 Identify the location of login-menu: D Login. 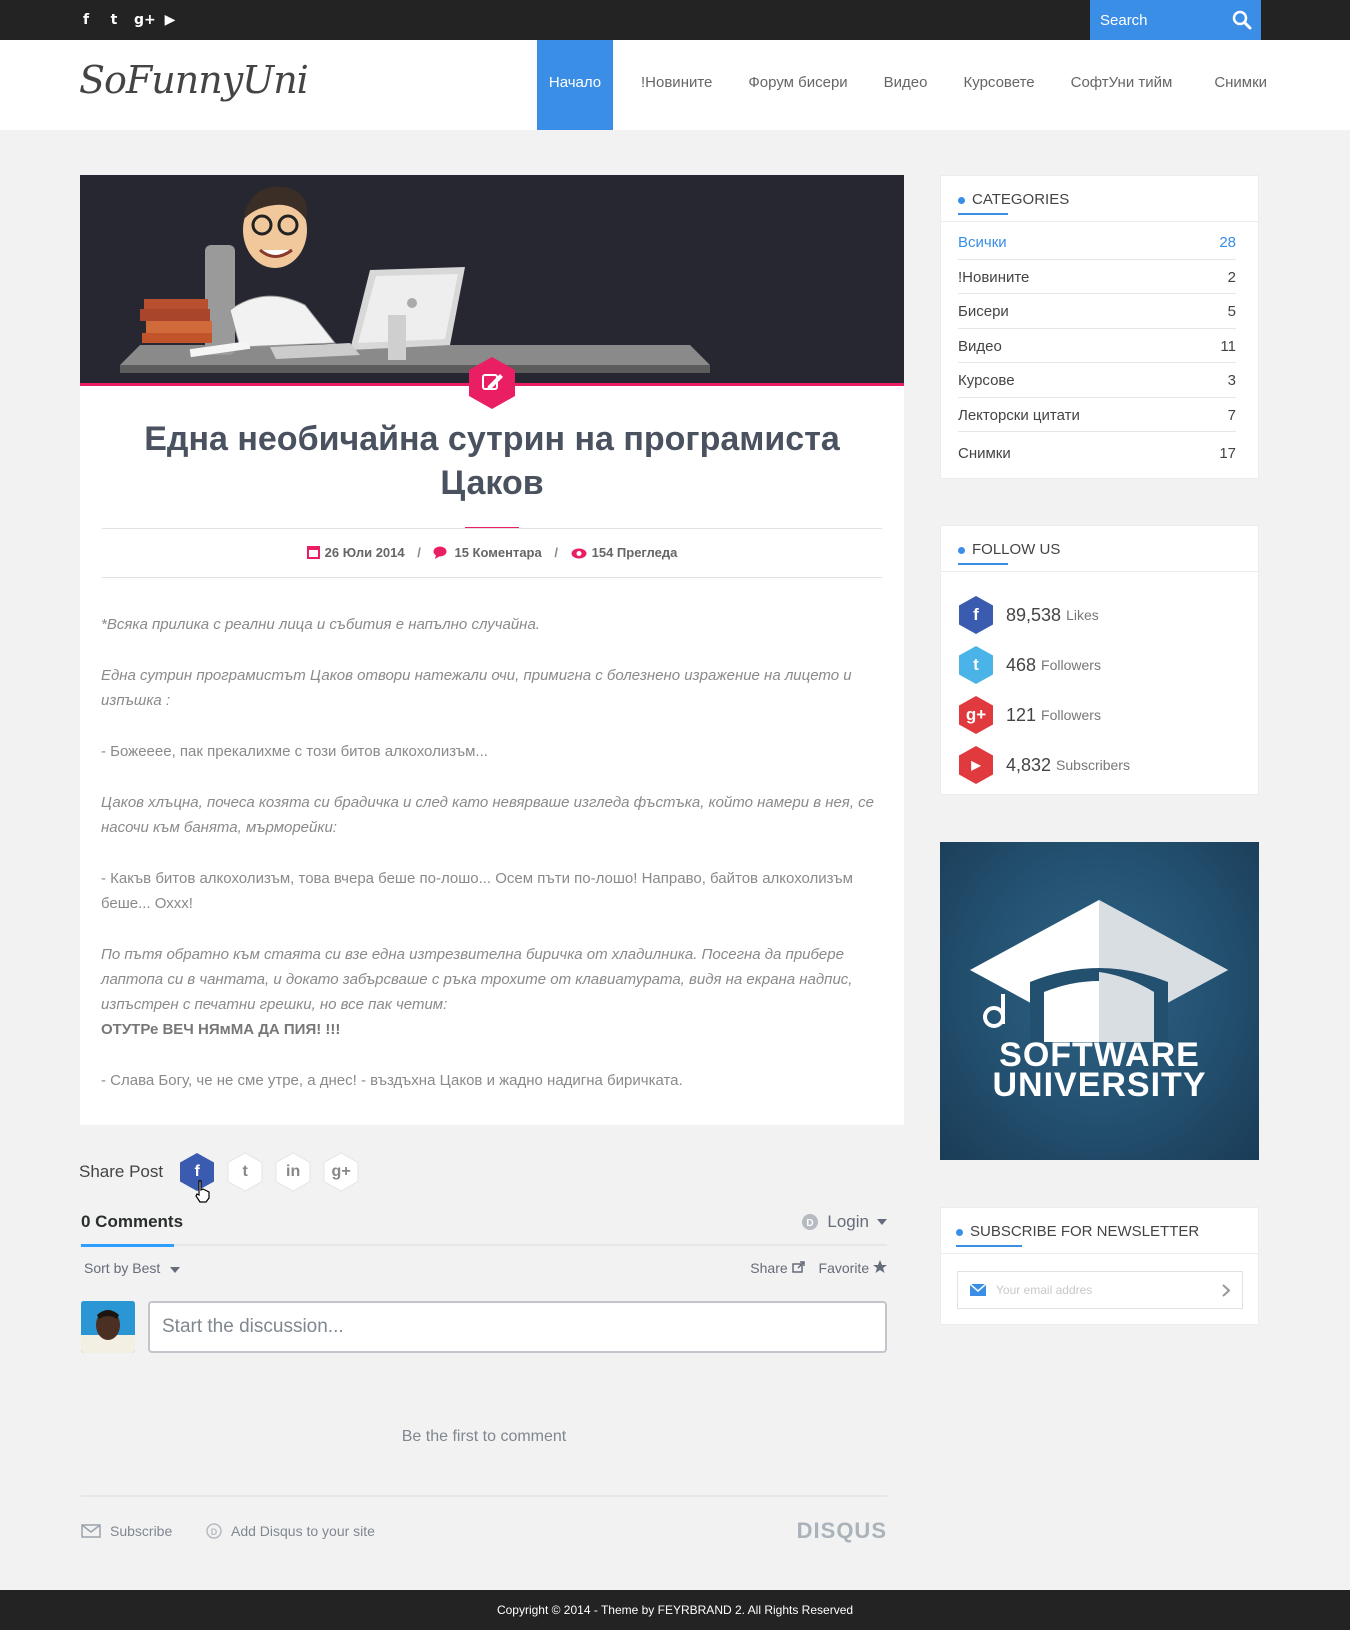
(844, 1222).